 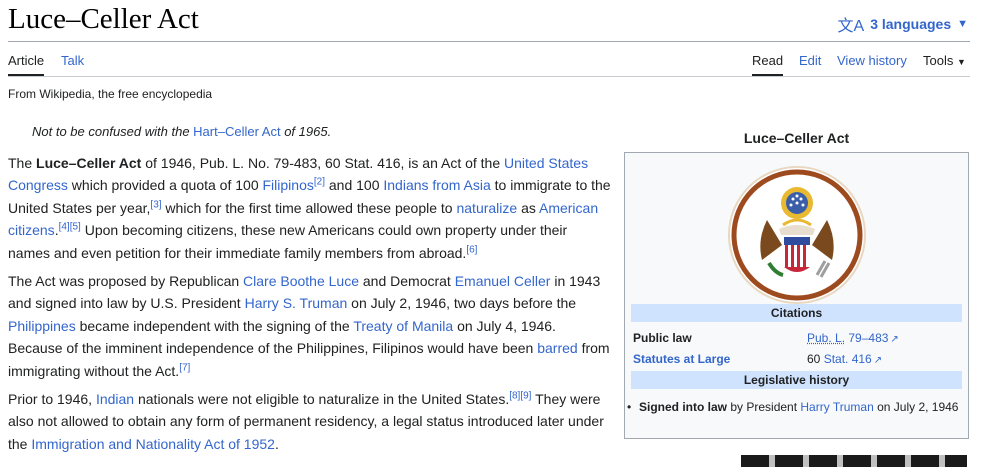 I want to click on public-law-value: Pub. L. 79–483 ↗, so click(x=853, y=338).